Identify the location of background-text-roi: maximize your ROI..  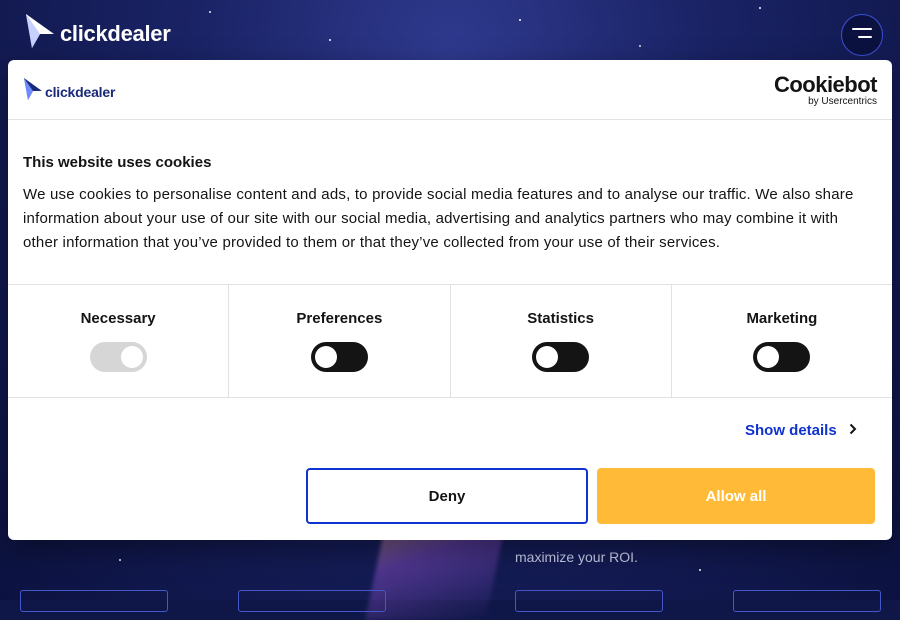
(576, 557).